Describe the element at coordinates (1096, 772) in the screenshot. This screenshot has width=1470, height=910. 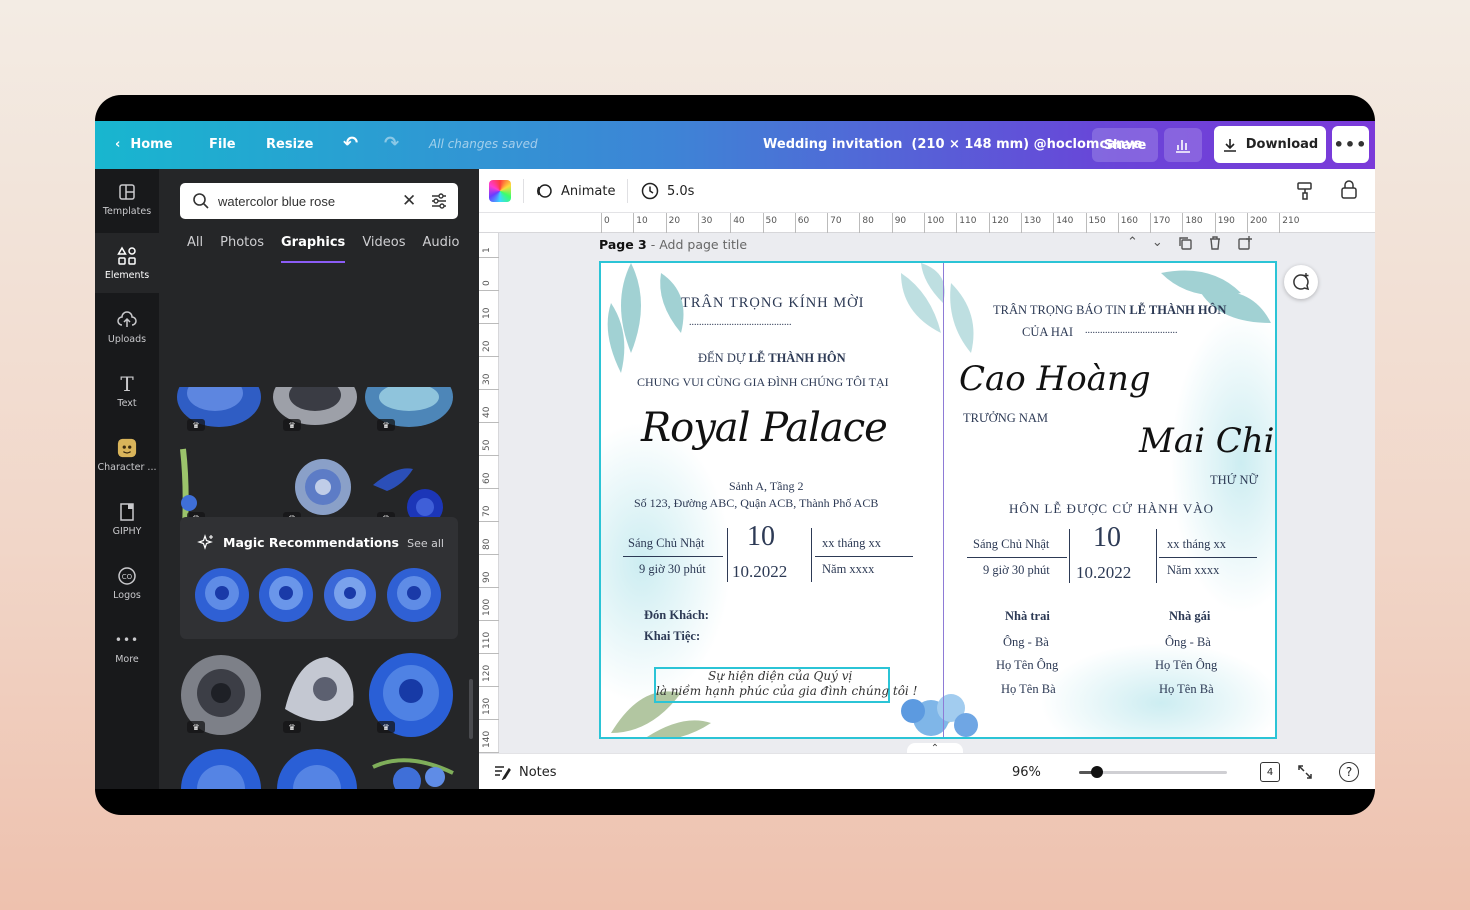
I see `zoom-slider-handle` at that location.